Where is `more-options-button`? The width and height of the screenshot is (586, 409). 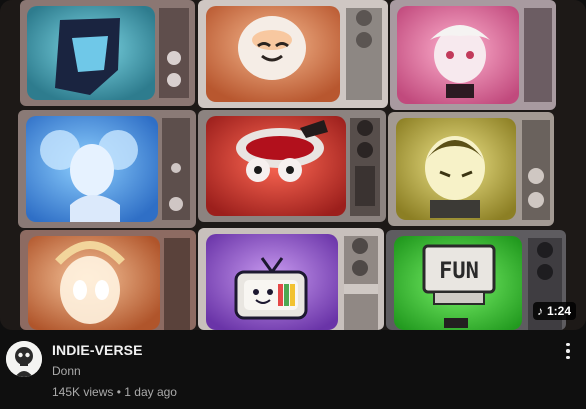 more-options-button is located at coordinates (568, 351).